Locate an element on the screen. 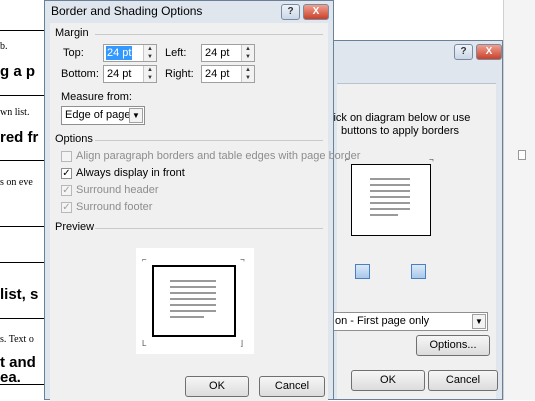 The width and height of the screenshot is (535, 401). instruction-text: buttons to apply borders is located at coordinates (400, 131).